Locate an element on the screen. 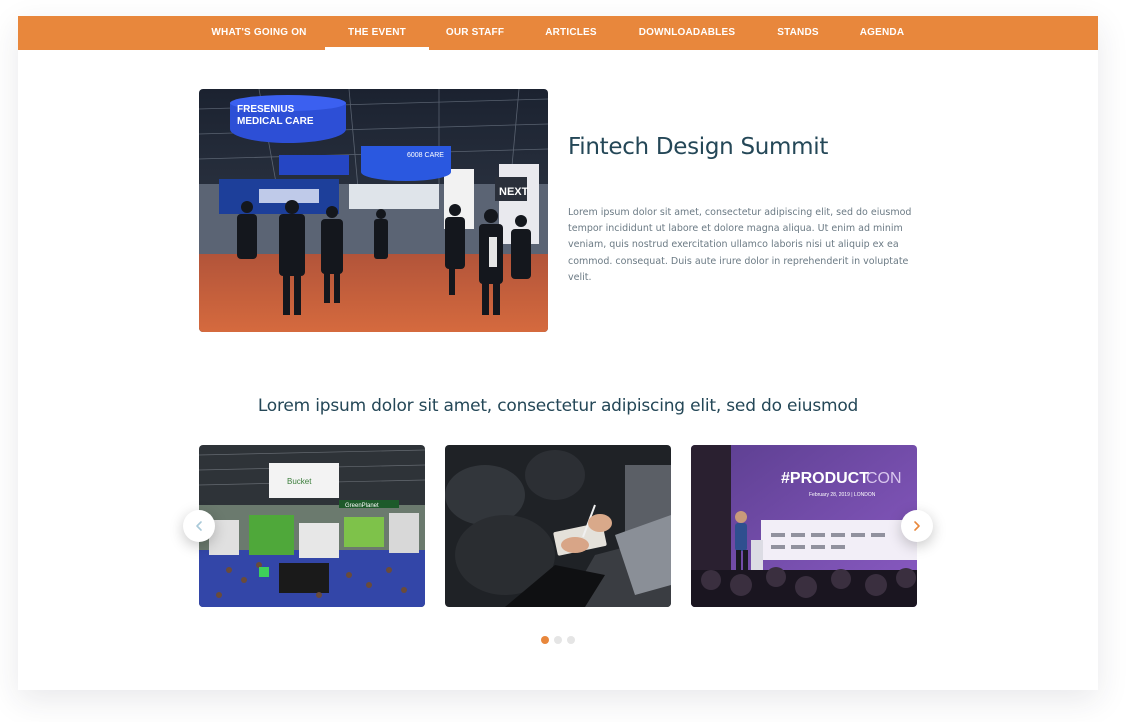 This screenshot has height=722, width=1128. carousel-next-button is located at coordinates (917, 526).